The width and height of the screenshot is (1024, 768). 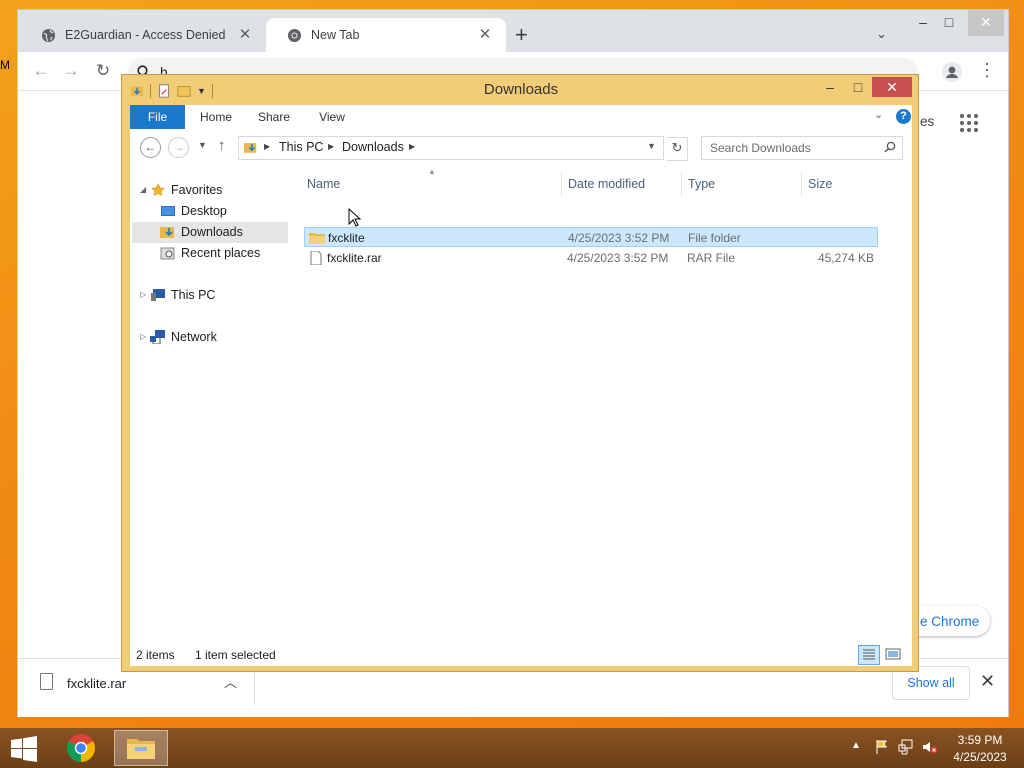 I want to click on expand-ribbon-chevron-icon: ⌄, so click(x=878, y=114).